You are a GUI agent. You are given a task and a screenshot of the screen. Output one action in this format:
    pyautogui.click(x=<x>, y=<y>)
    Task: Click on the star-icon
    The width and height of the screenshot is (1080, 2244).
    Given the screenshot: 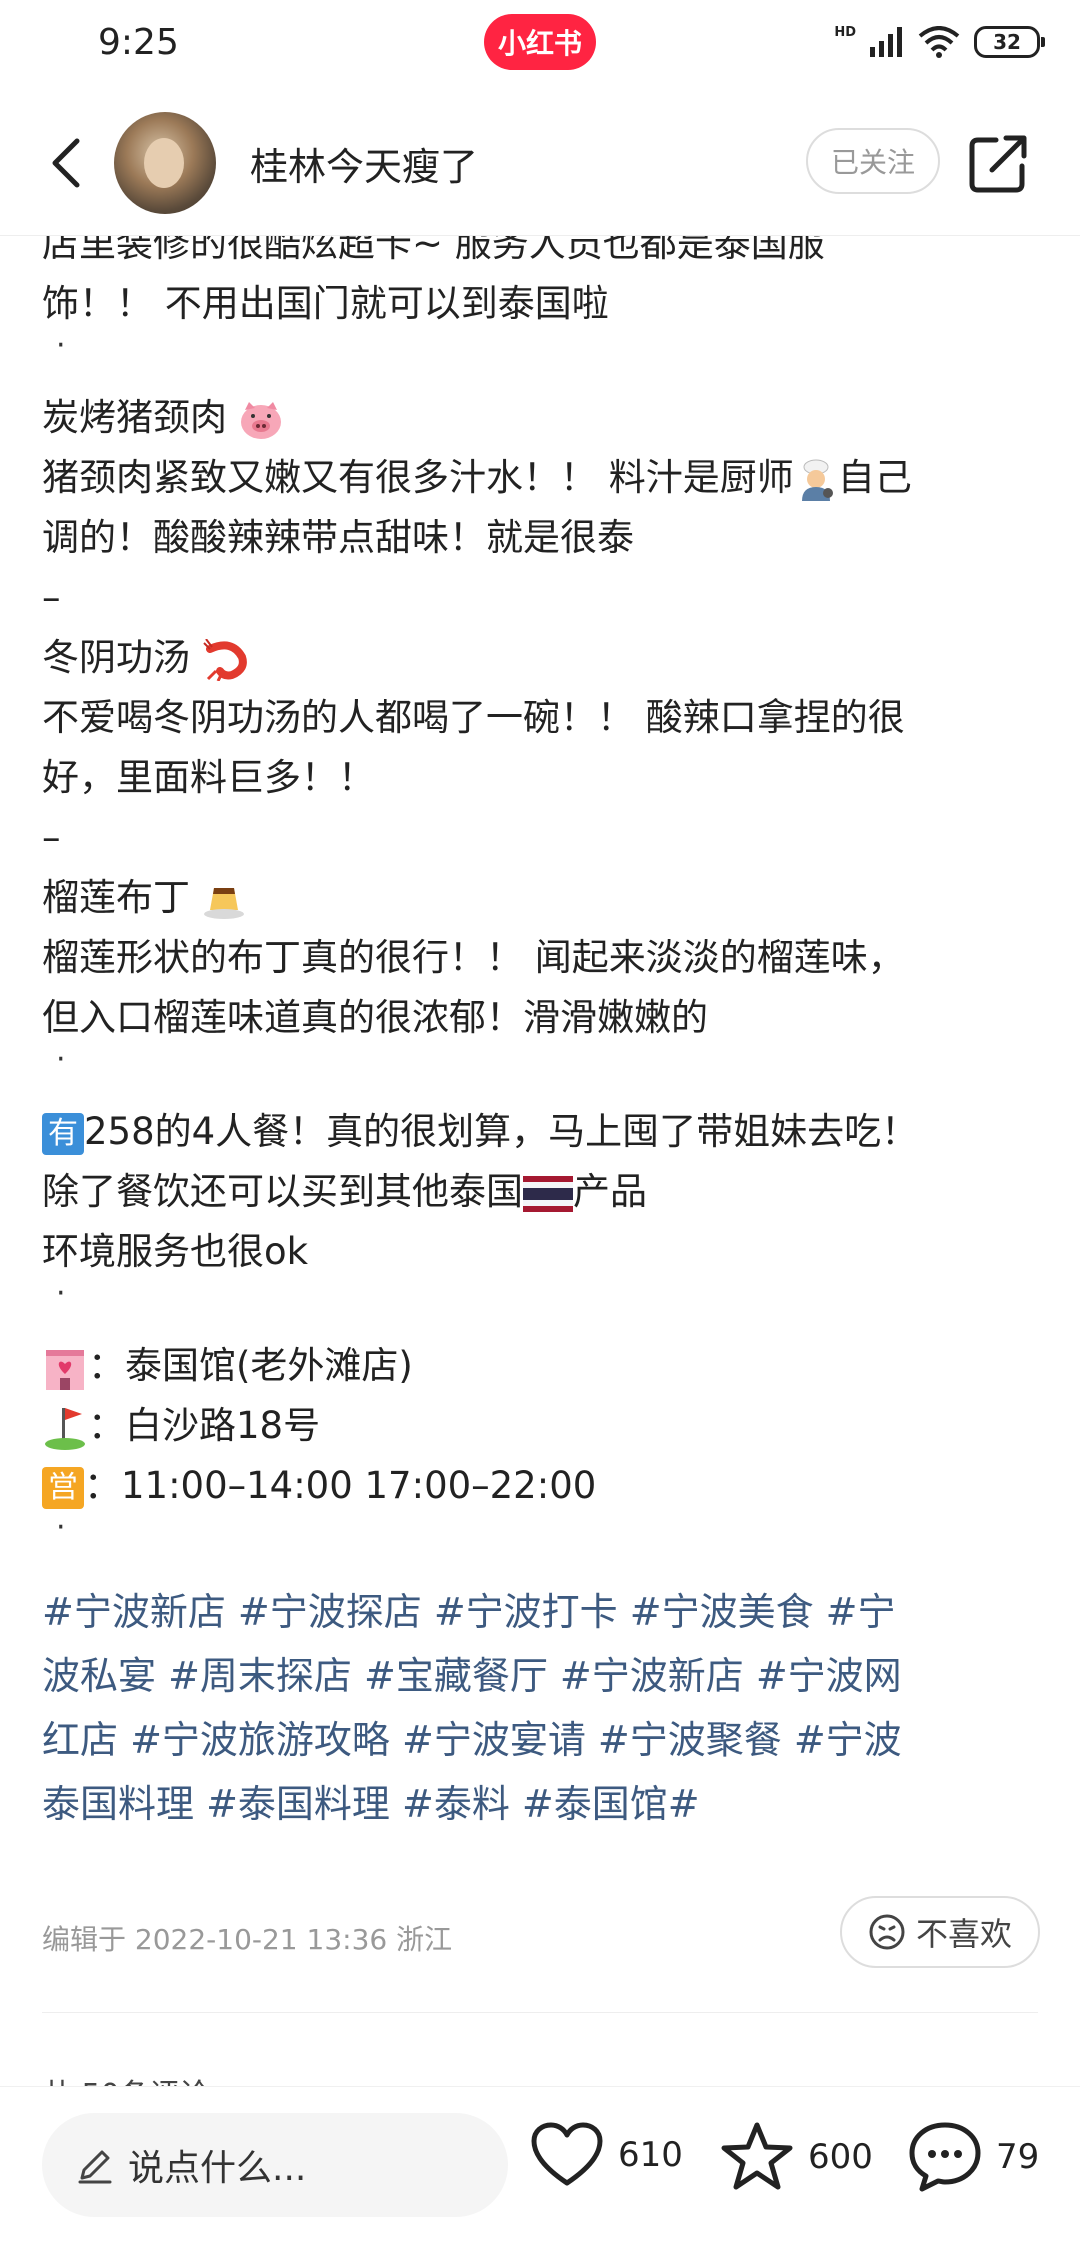 What is the action you would take?
    pyautogui.click(x=757, y=2156)
    